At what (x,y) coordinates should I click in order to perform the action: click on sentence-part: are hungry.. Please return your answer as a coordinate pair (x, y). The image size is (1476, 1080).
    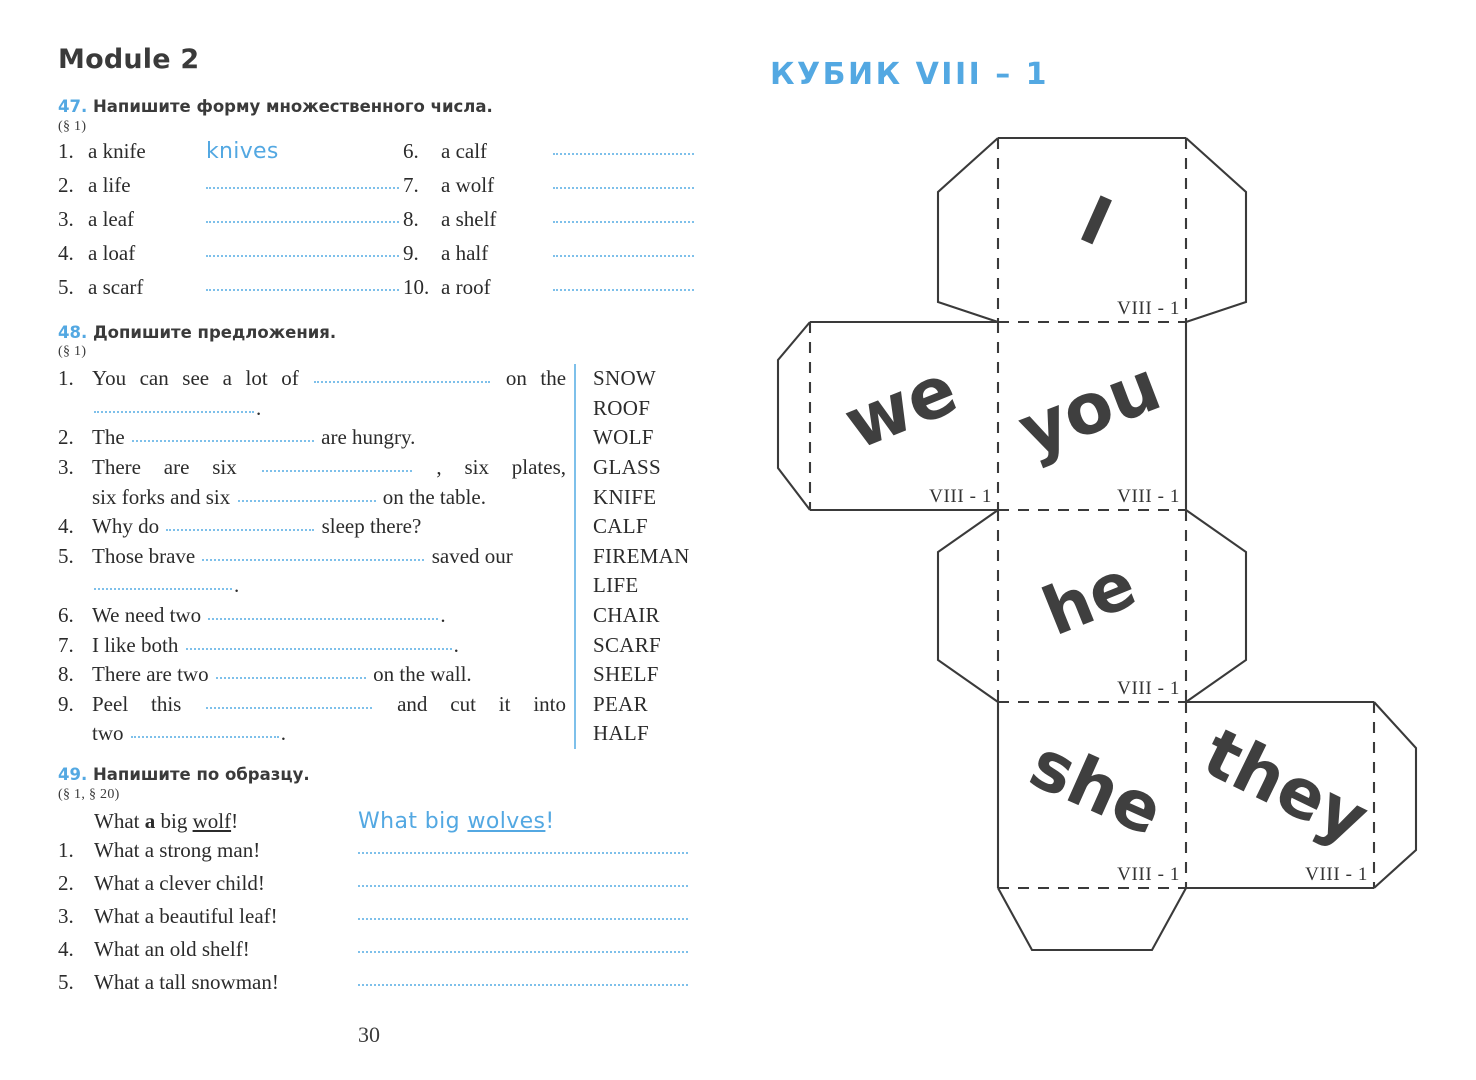
    Looking at the image, I should click on (368, 437).